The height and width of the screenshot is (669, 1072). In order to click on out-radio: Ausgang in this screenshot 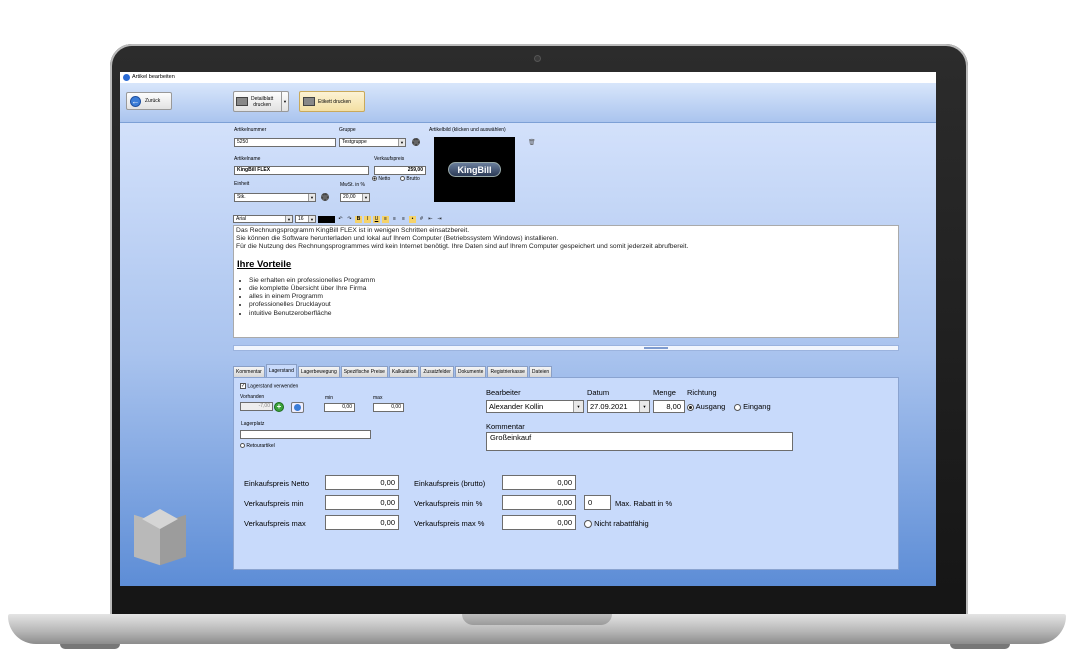, I will do `click(706, 406)`.